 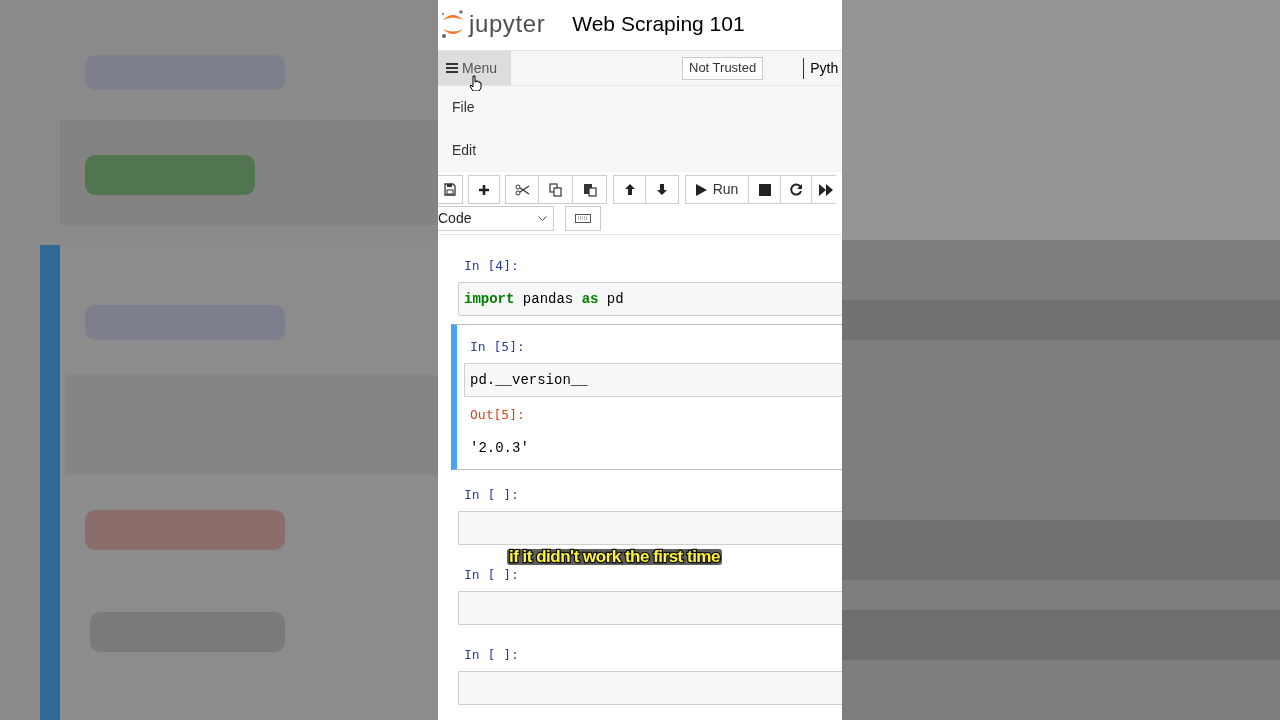 I want to click on arrow-up-icon, so click(x=629, y=189).